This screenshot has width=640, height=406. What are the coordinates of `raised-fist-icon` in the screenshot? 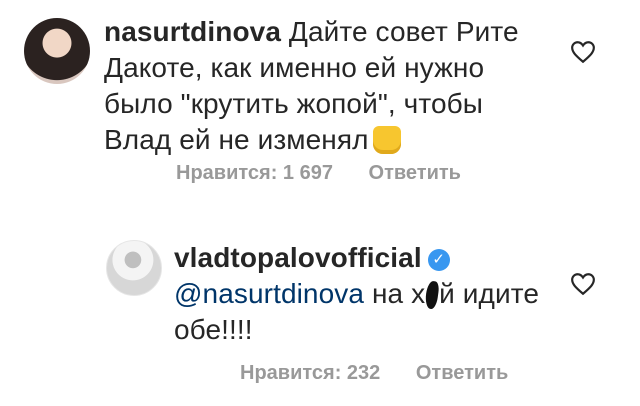 It's located at (386, 140).